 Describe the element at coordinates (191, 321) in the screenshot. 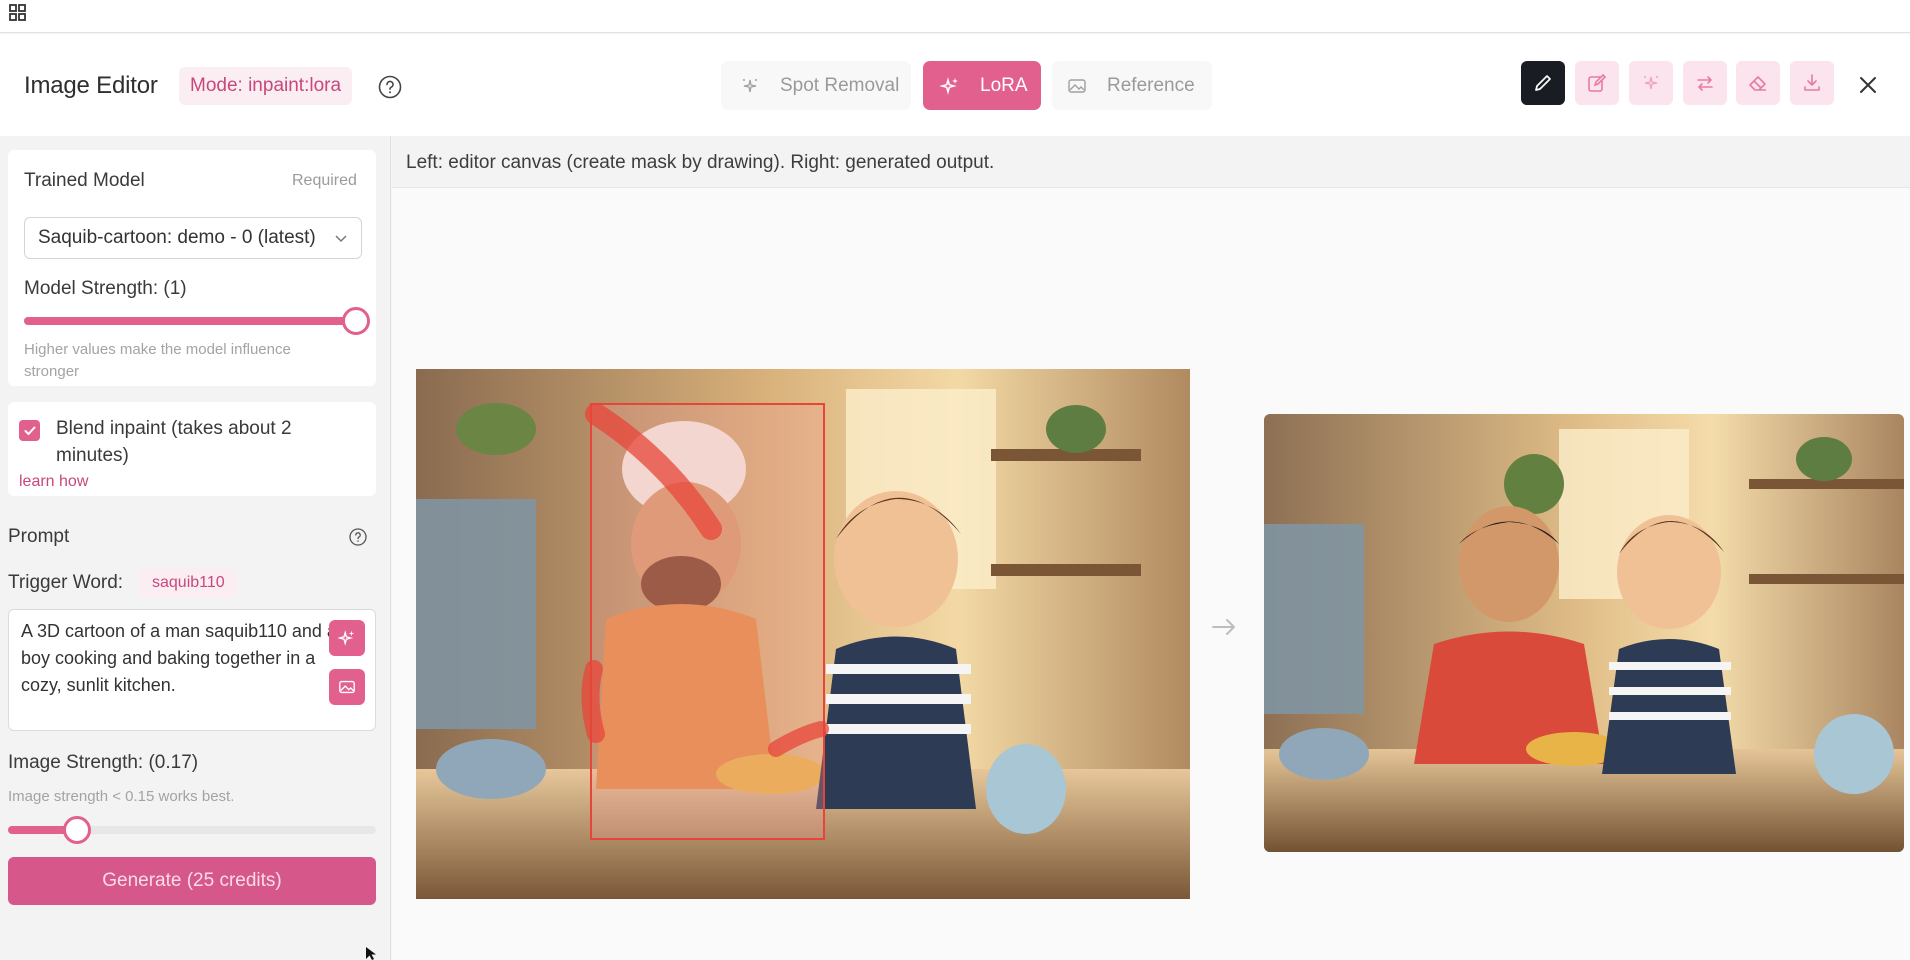

I see `model-strength-fill` at that location.